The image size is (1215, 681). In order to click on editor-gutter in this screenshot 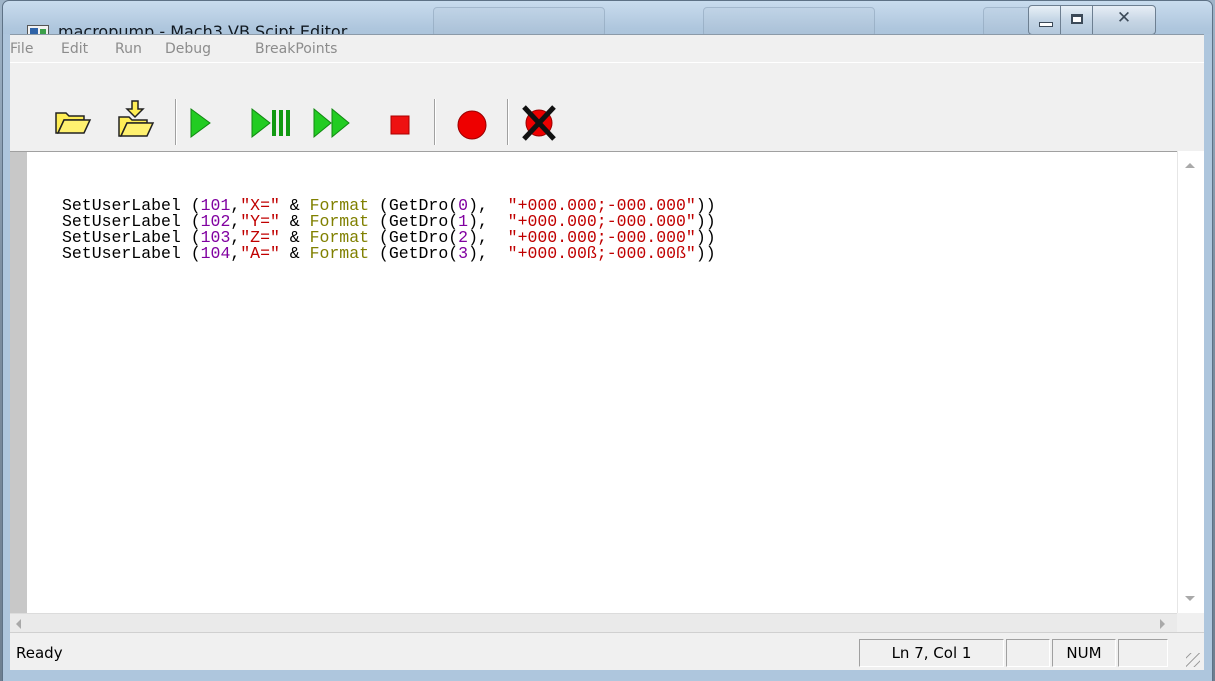, I will do `click(18, 383)`.